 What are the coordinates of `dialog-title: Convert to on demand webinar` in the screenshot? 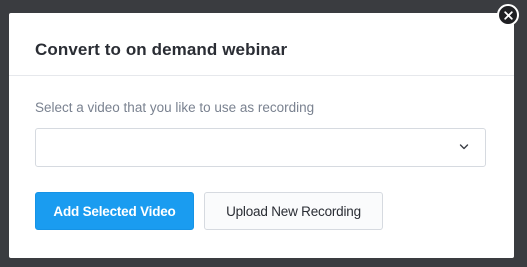 It's located at (161, 49).